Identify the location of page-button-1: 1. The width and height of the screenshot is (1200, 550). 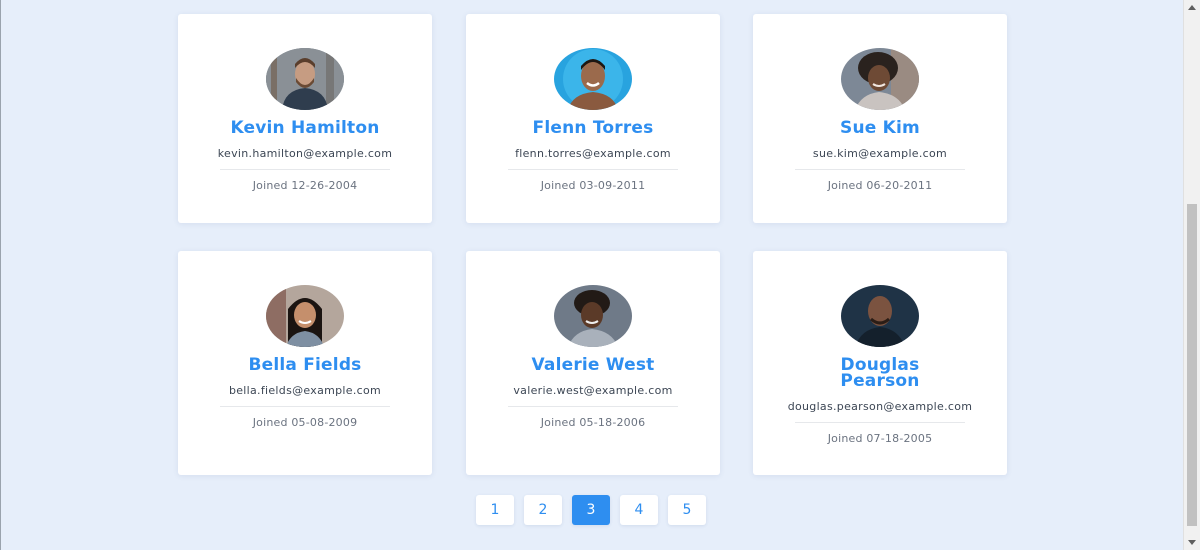
(495, 510).